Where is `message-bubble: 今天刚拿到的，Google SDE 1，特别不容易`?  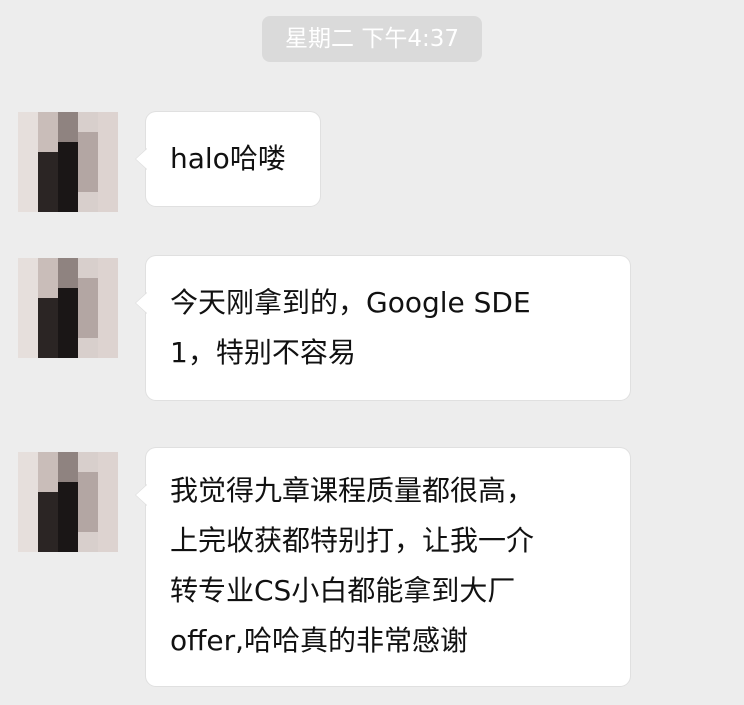 message-bubble: 今天刚拿到的，Google SDE 1，特别不容易 is located at coordinates (382, 328).